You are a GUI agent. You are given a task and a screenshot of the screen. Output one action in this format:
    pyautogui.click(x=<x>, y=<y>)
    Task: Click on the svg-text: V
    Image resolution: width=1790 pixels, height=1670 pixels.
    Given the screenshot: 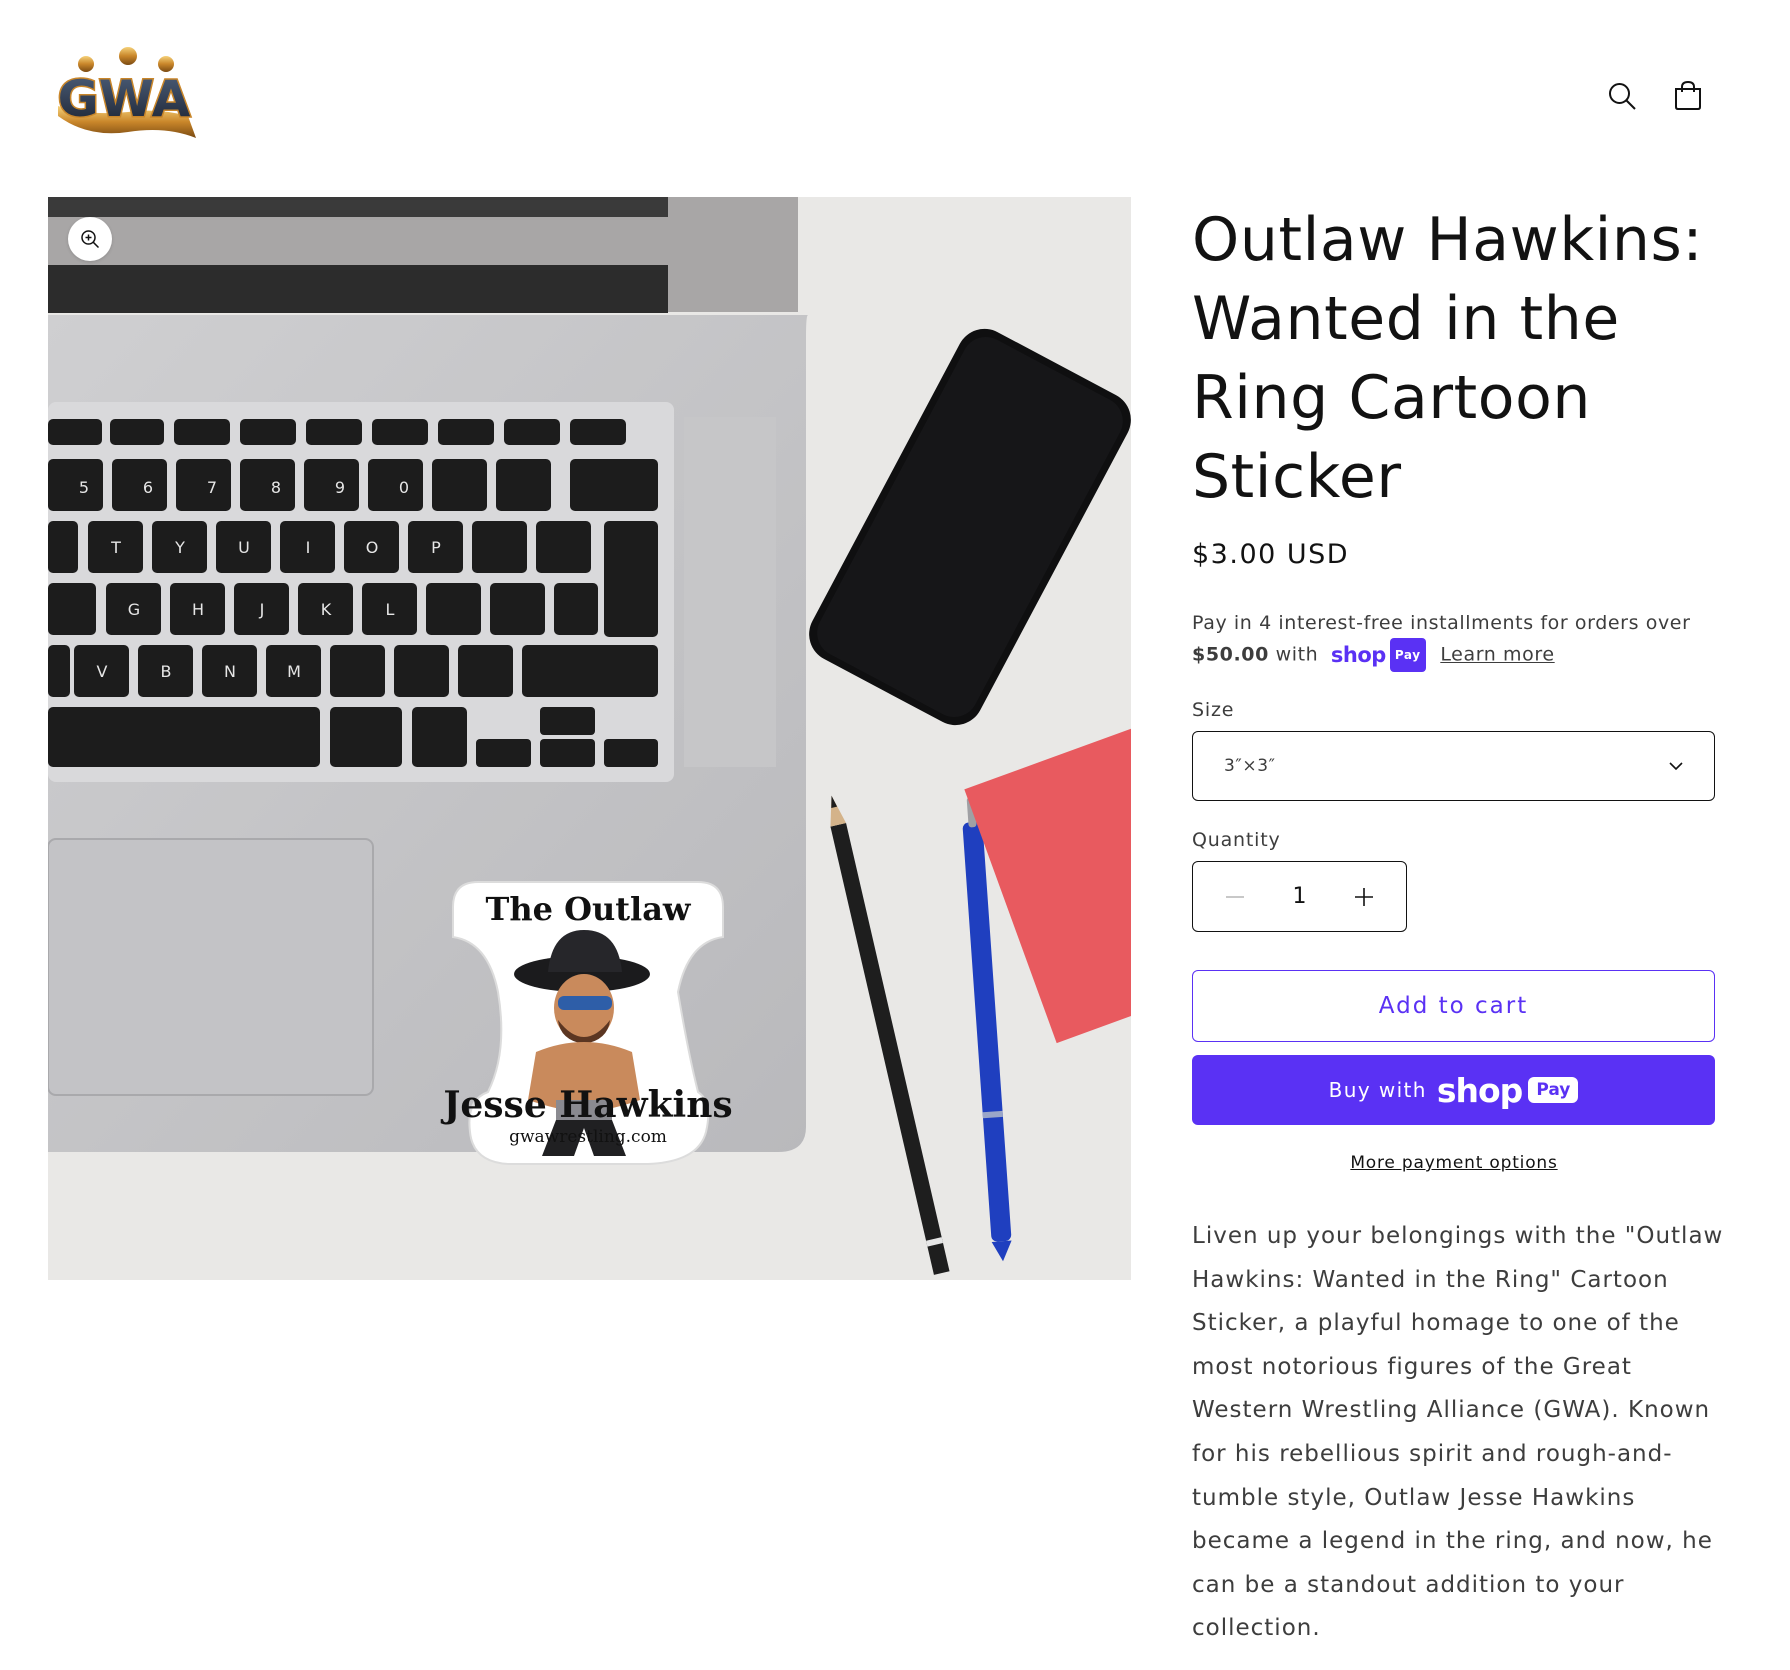 What is the action you would take?
    pyautogui.click(x=102, y=671)
    